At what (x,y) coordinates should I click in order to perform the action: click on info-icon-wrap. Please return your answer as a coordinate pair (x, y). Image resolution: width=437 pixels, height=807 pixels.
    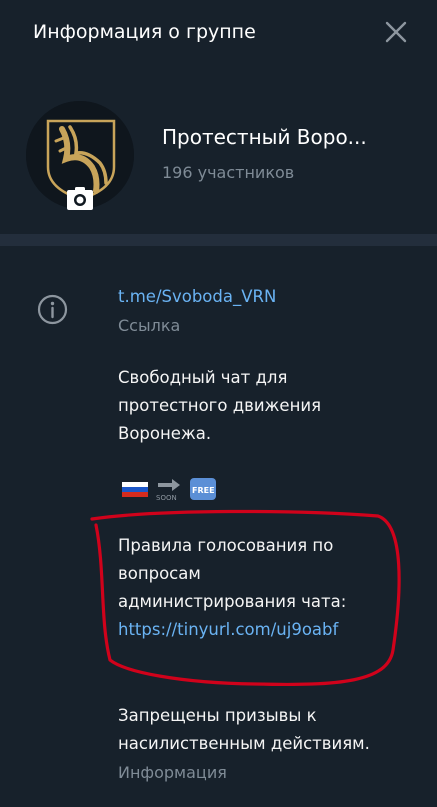
    Looking at the image, I should click on (52, 309).